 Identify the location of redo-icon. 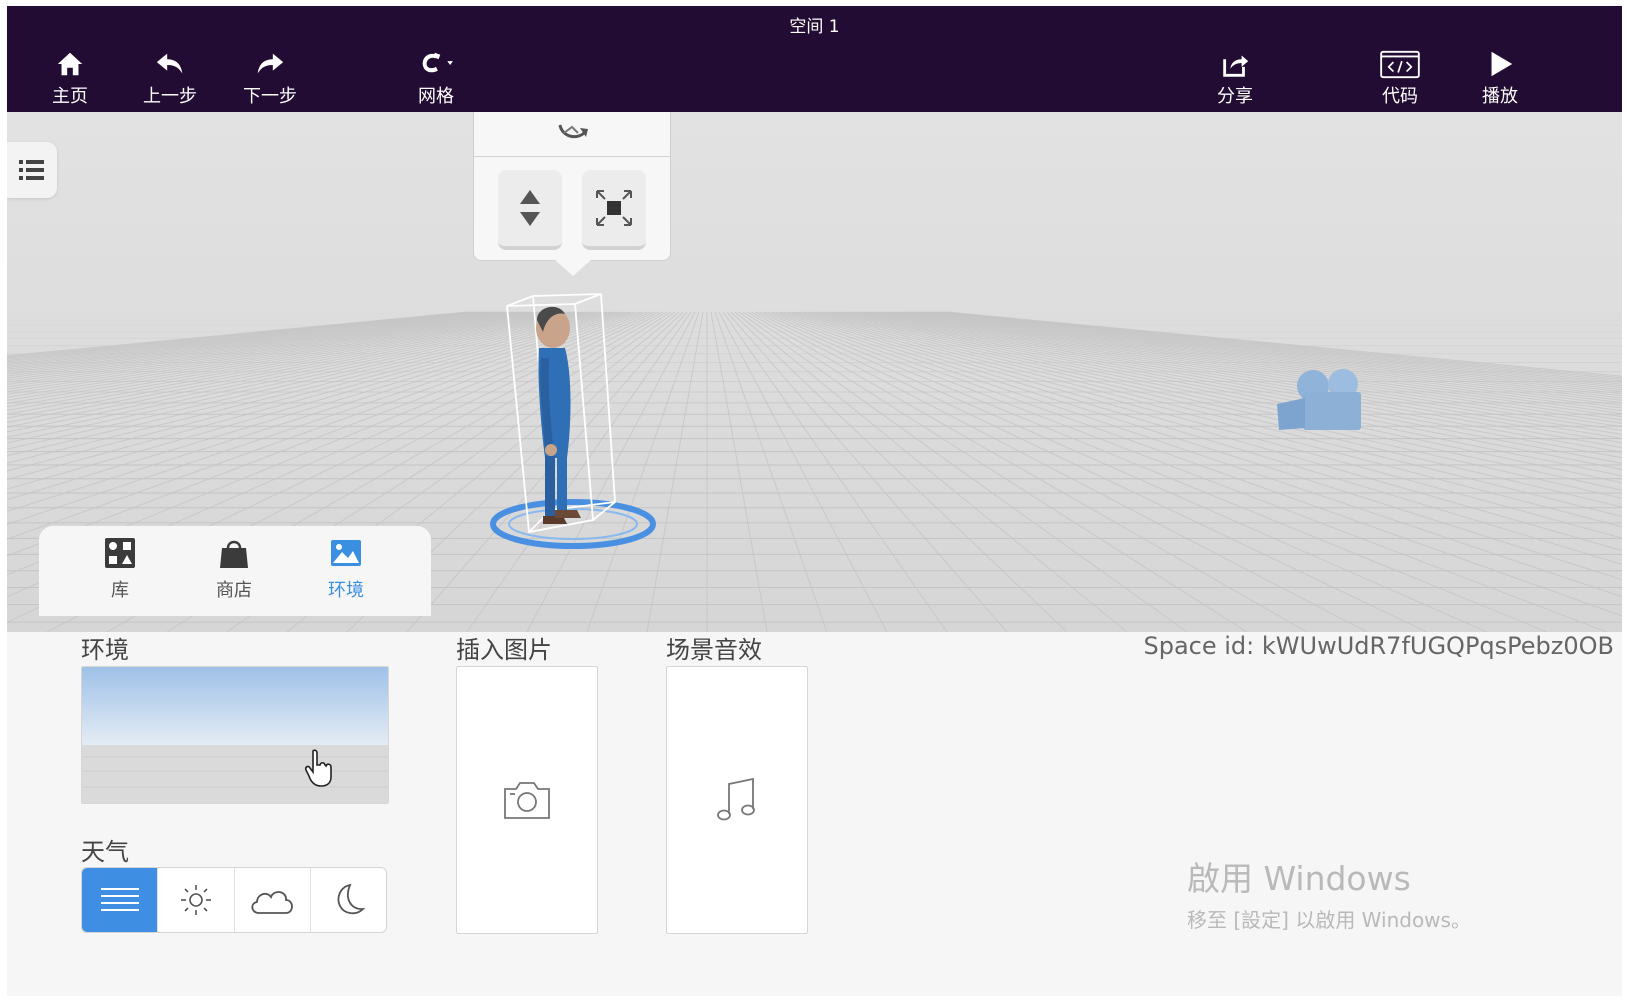
(270, 63).